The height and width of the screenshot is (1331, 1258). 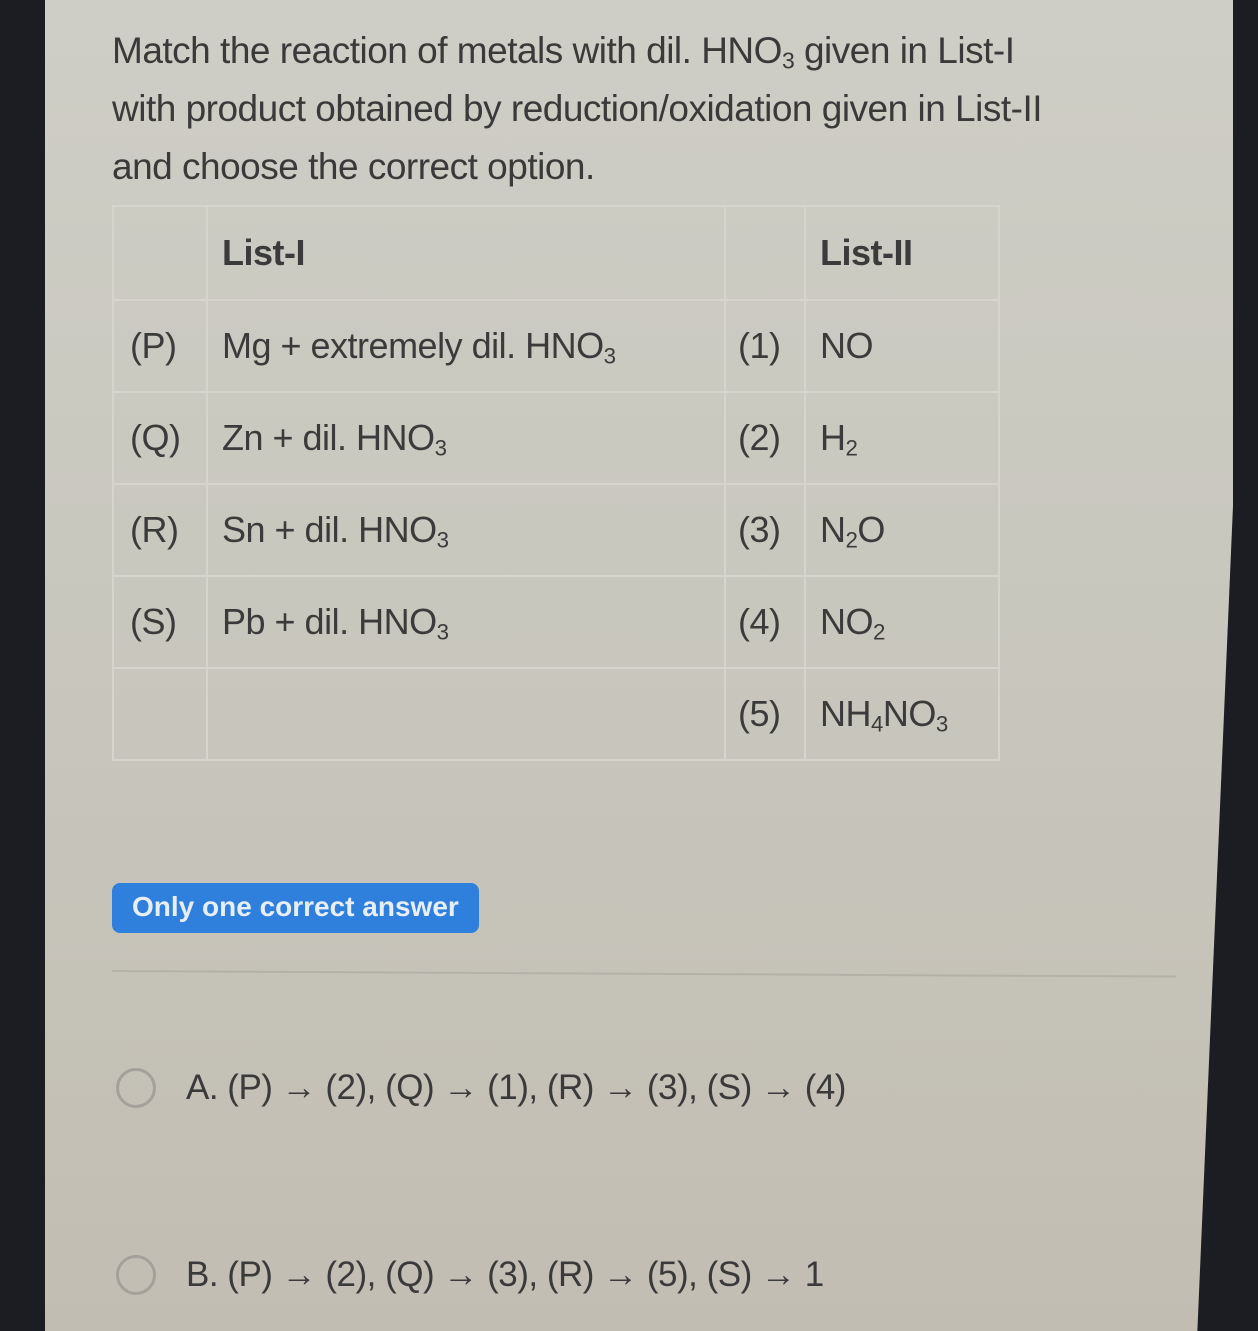 What do you see at coordinates (877, 724) in the screenshot?
I see `subscript: 4` at bounding box center [877, 724].